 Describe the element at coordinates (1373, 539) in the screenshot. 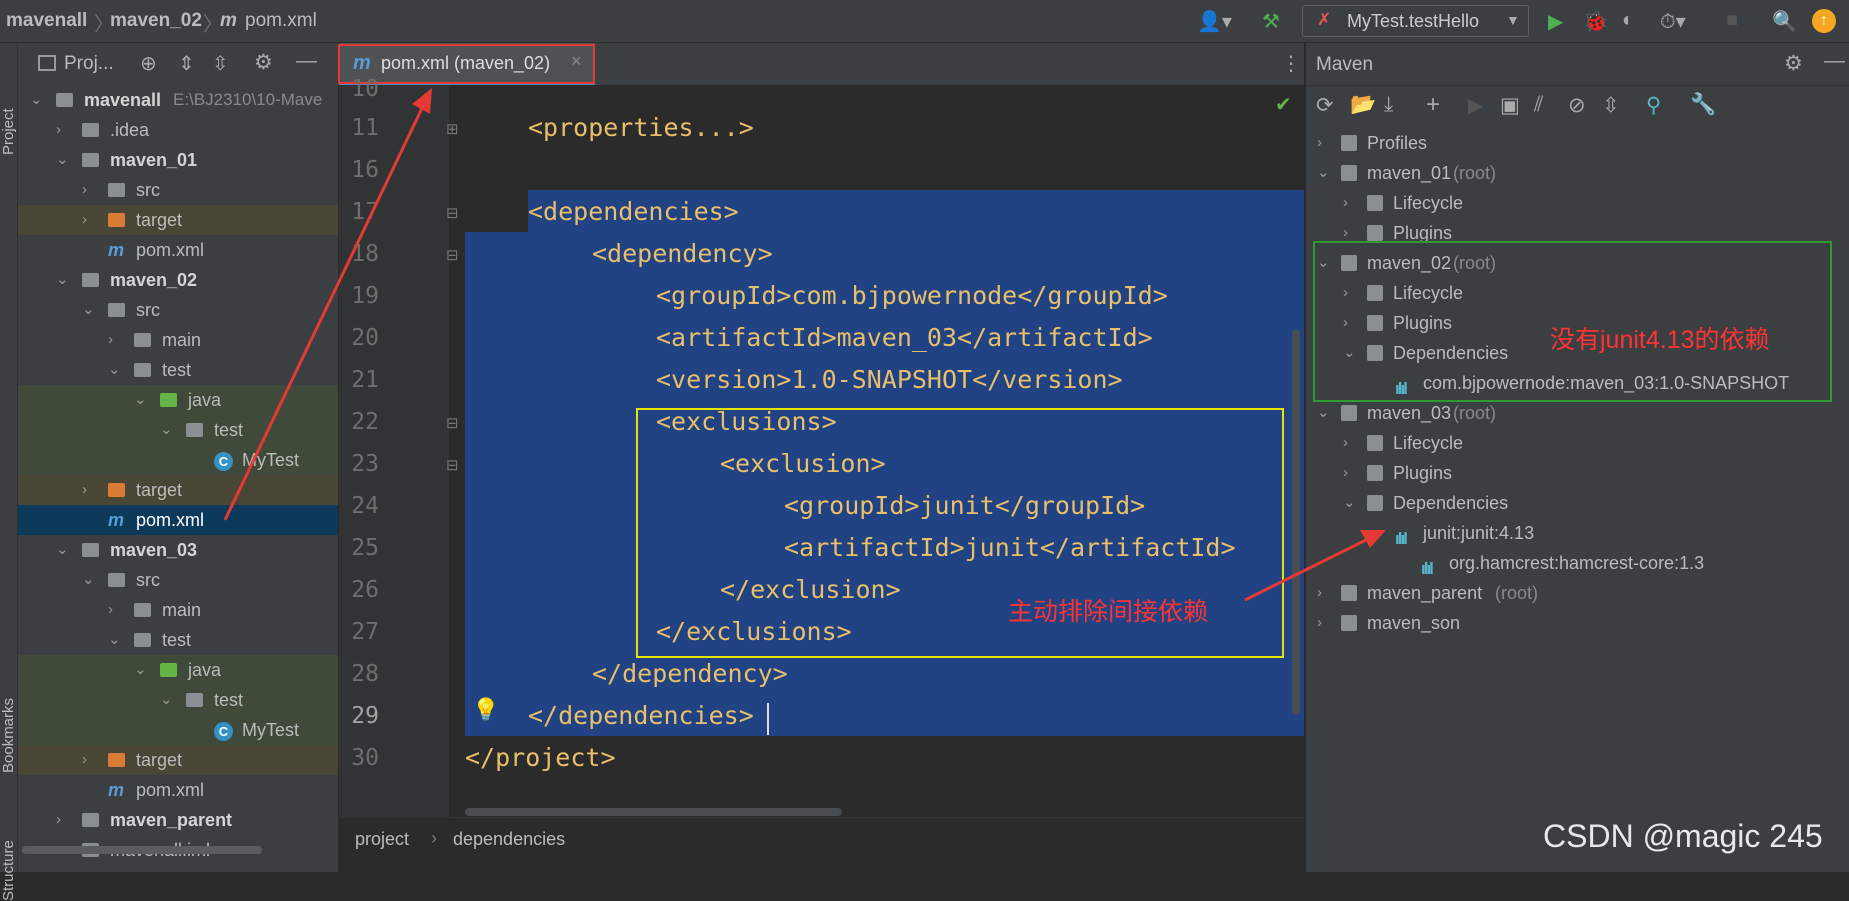

I see `arrow-head` at that location.